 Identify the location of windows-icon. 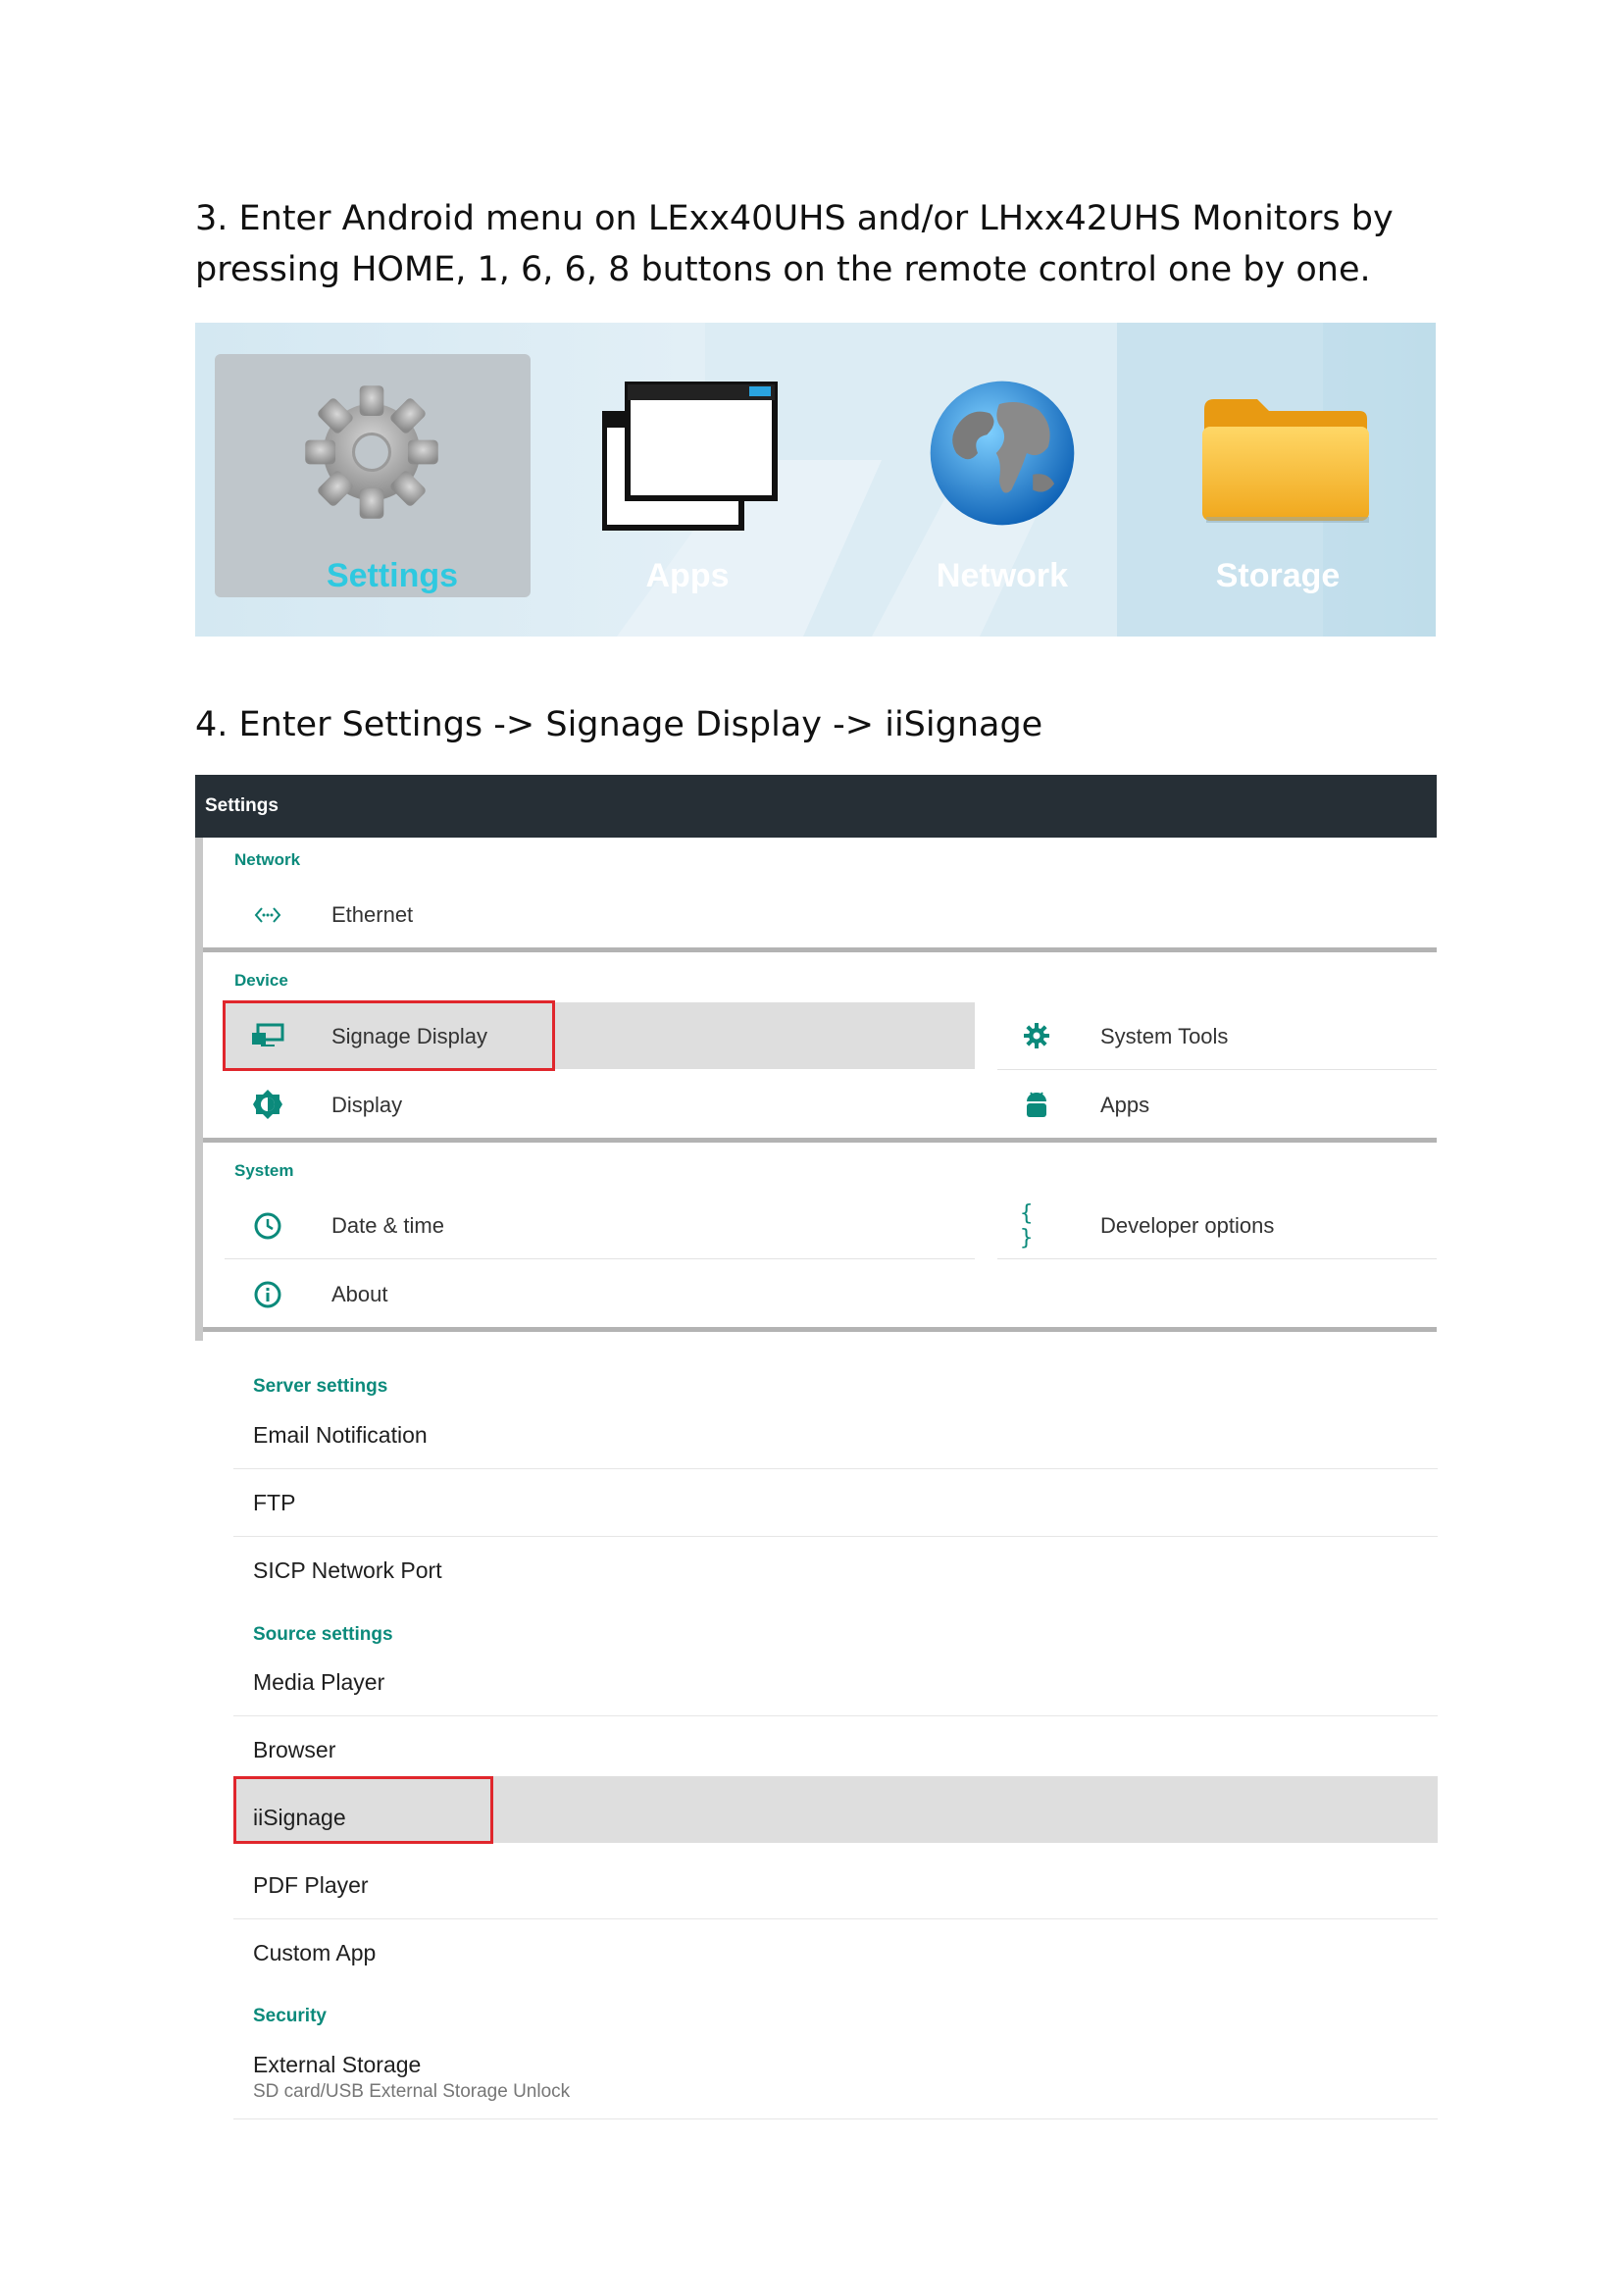
(690, 456).